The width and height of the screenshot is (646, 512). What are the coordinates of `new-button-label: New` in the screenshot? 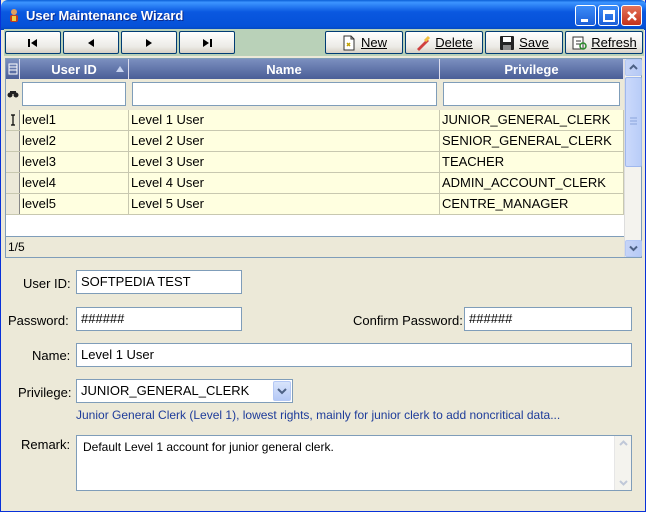 It's located at (373, 42).